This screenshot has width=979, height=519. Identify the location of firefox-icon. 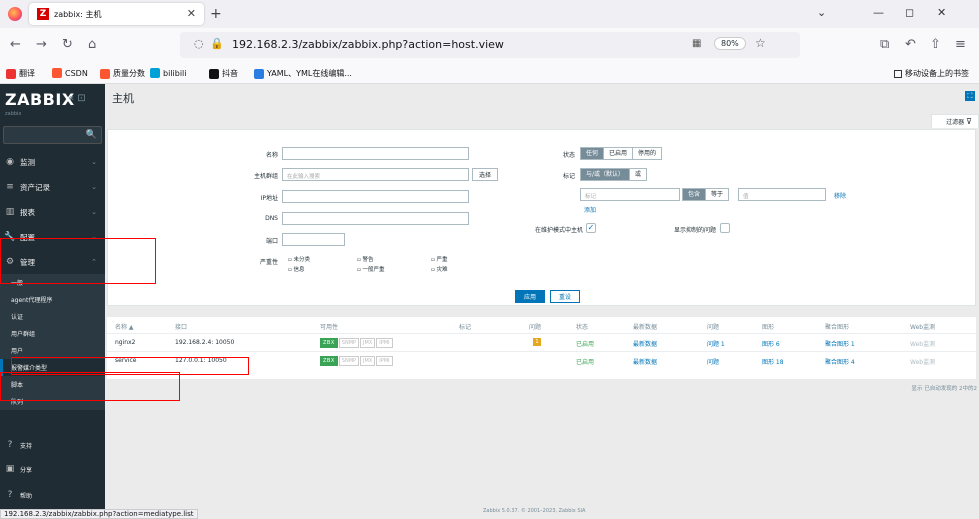
(15, 14).